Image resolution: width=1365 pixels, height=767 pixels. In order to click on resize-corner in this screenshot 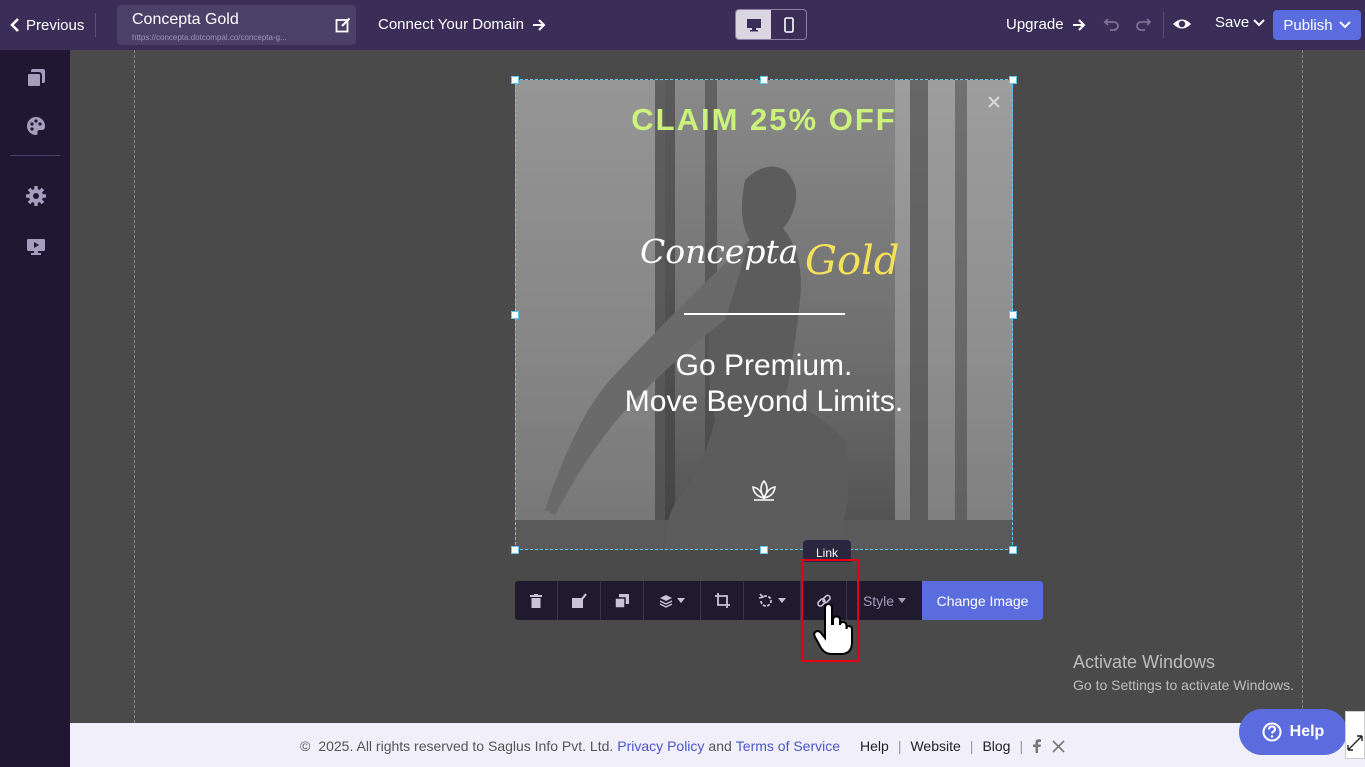, I will do `click(1355, 735)`.